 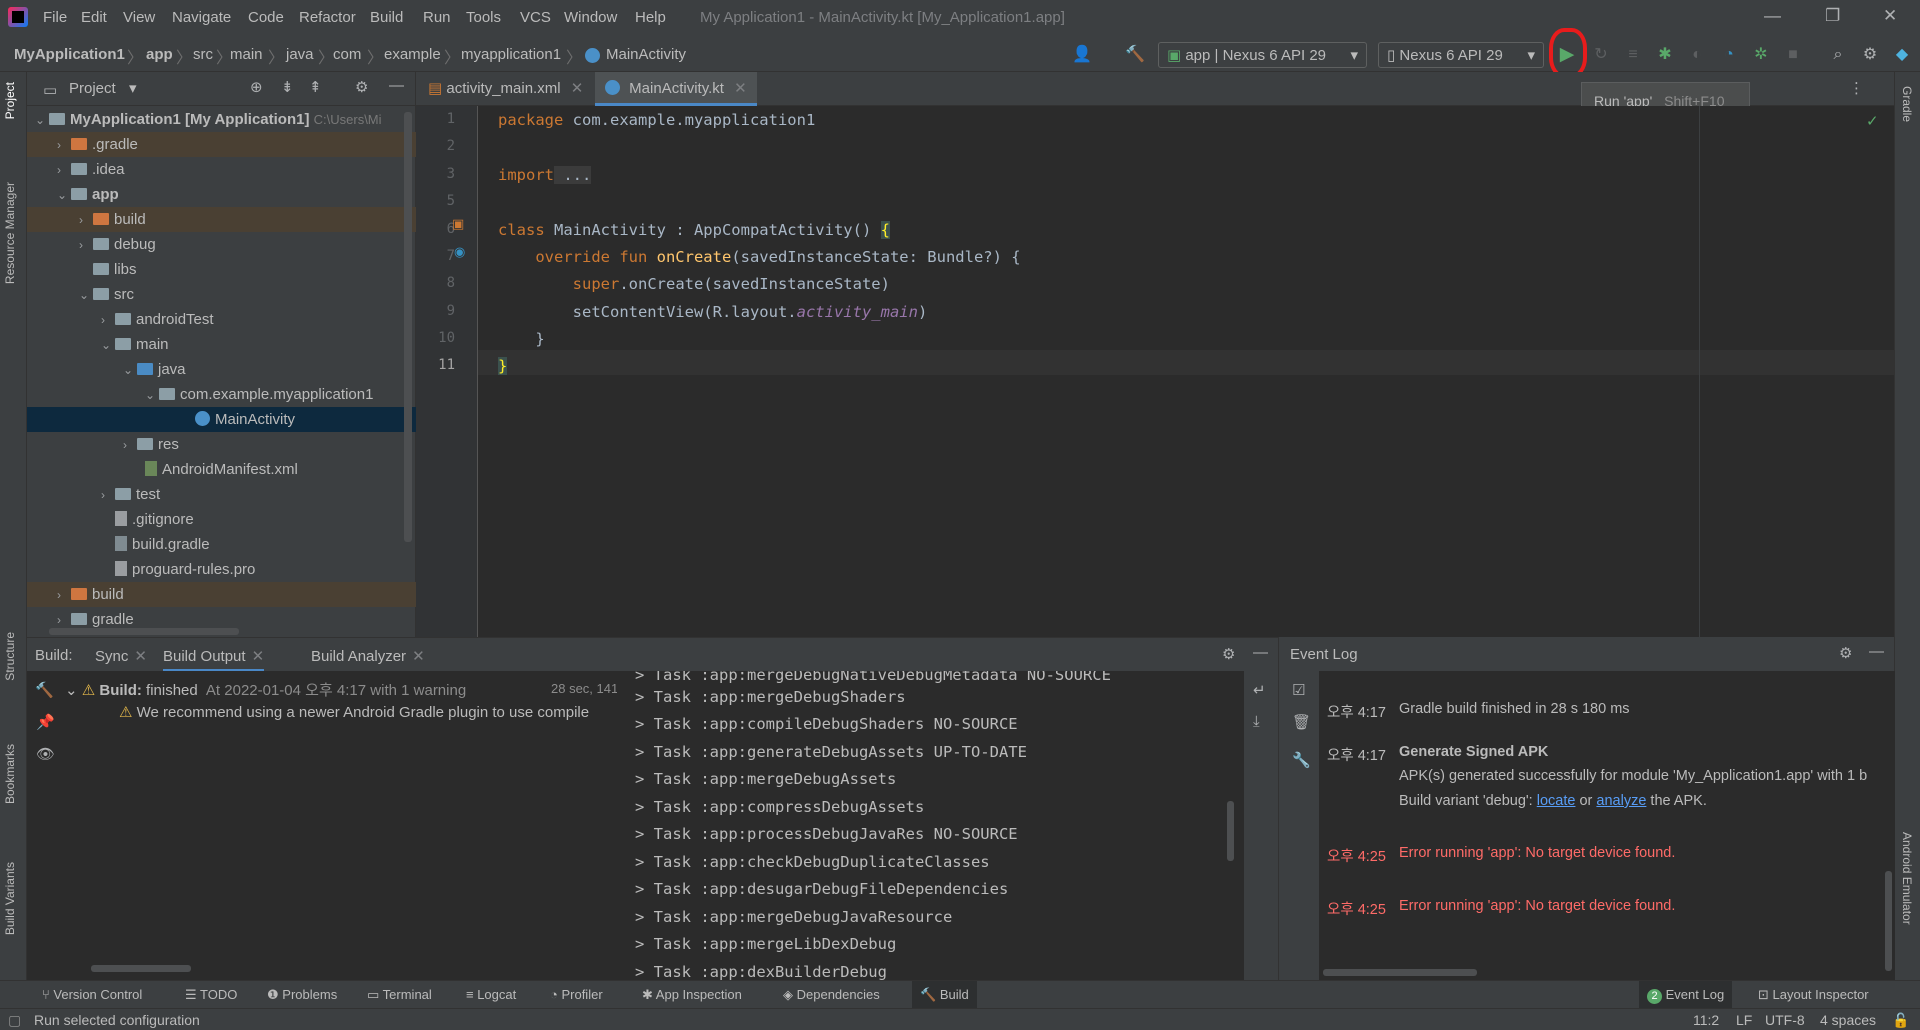 What do you see at coordinates (1900, 1020) in the screenshot?
I see `lock-icon: 🔓` at bounding box center [1900, 1020].